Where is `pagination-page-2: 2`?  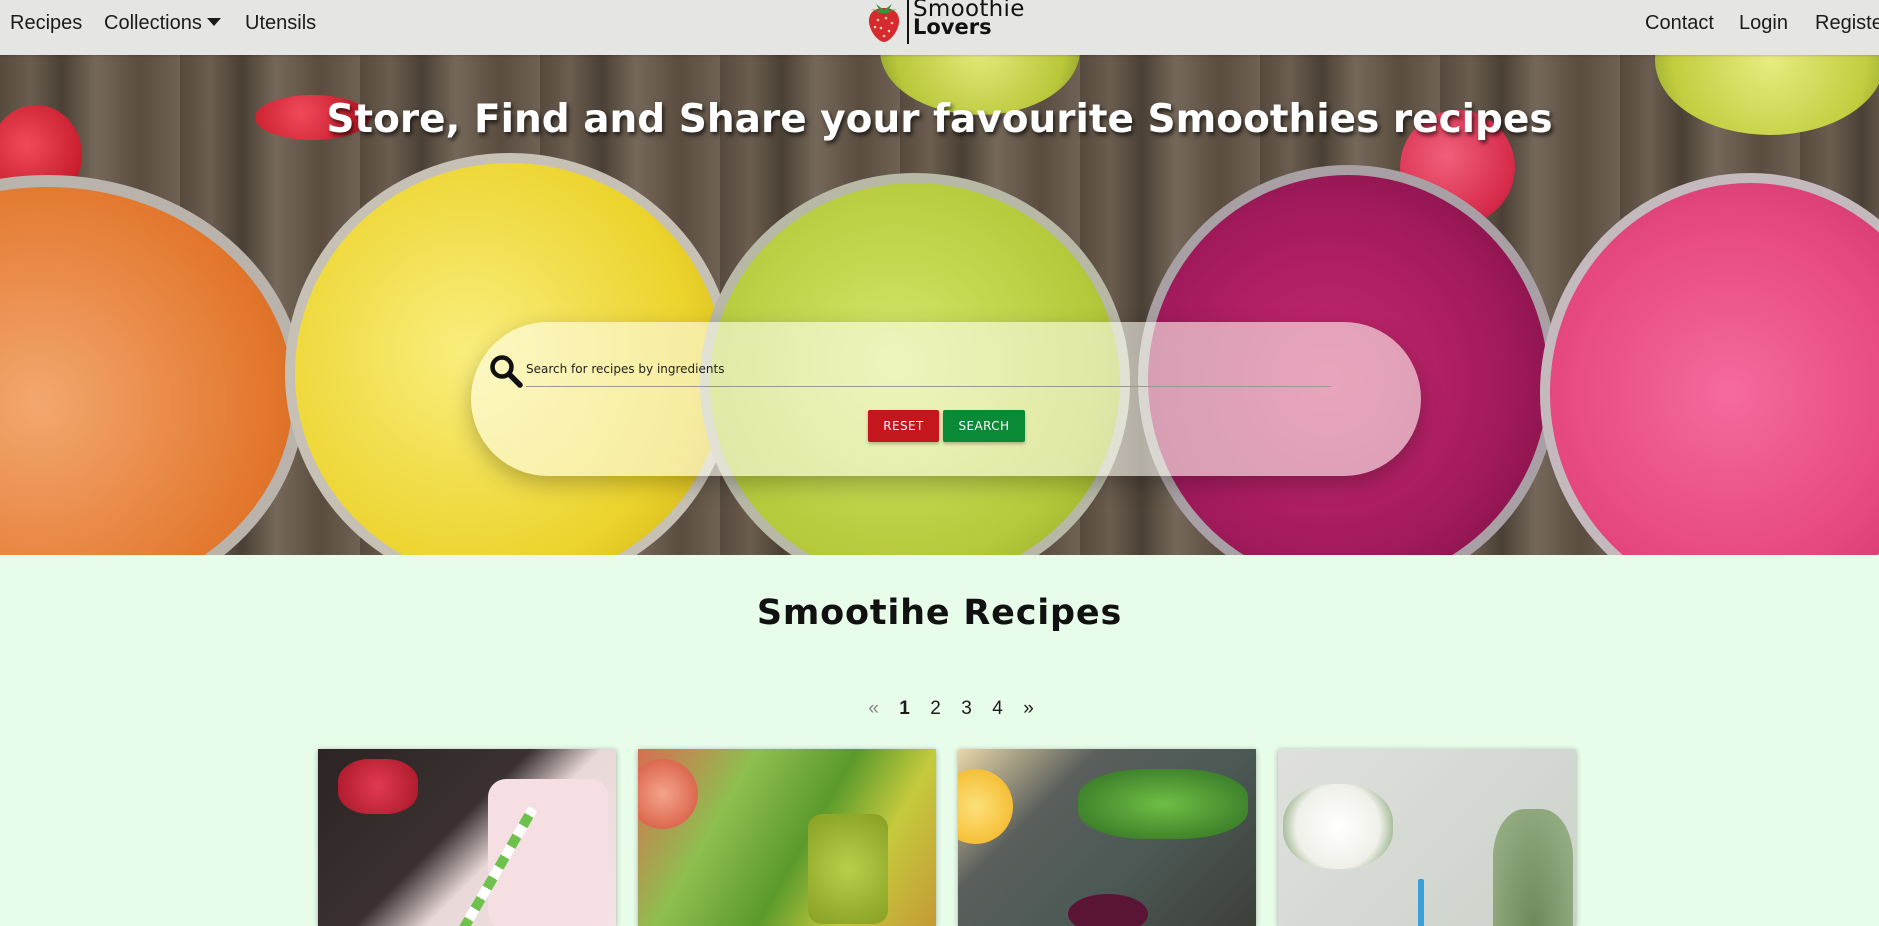 pagination-page-2: 2 is located at coordinates (935, 709).